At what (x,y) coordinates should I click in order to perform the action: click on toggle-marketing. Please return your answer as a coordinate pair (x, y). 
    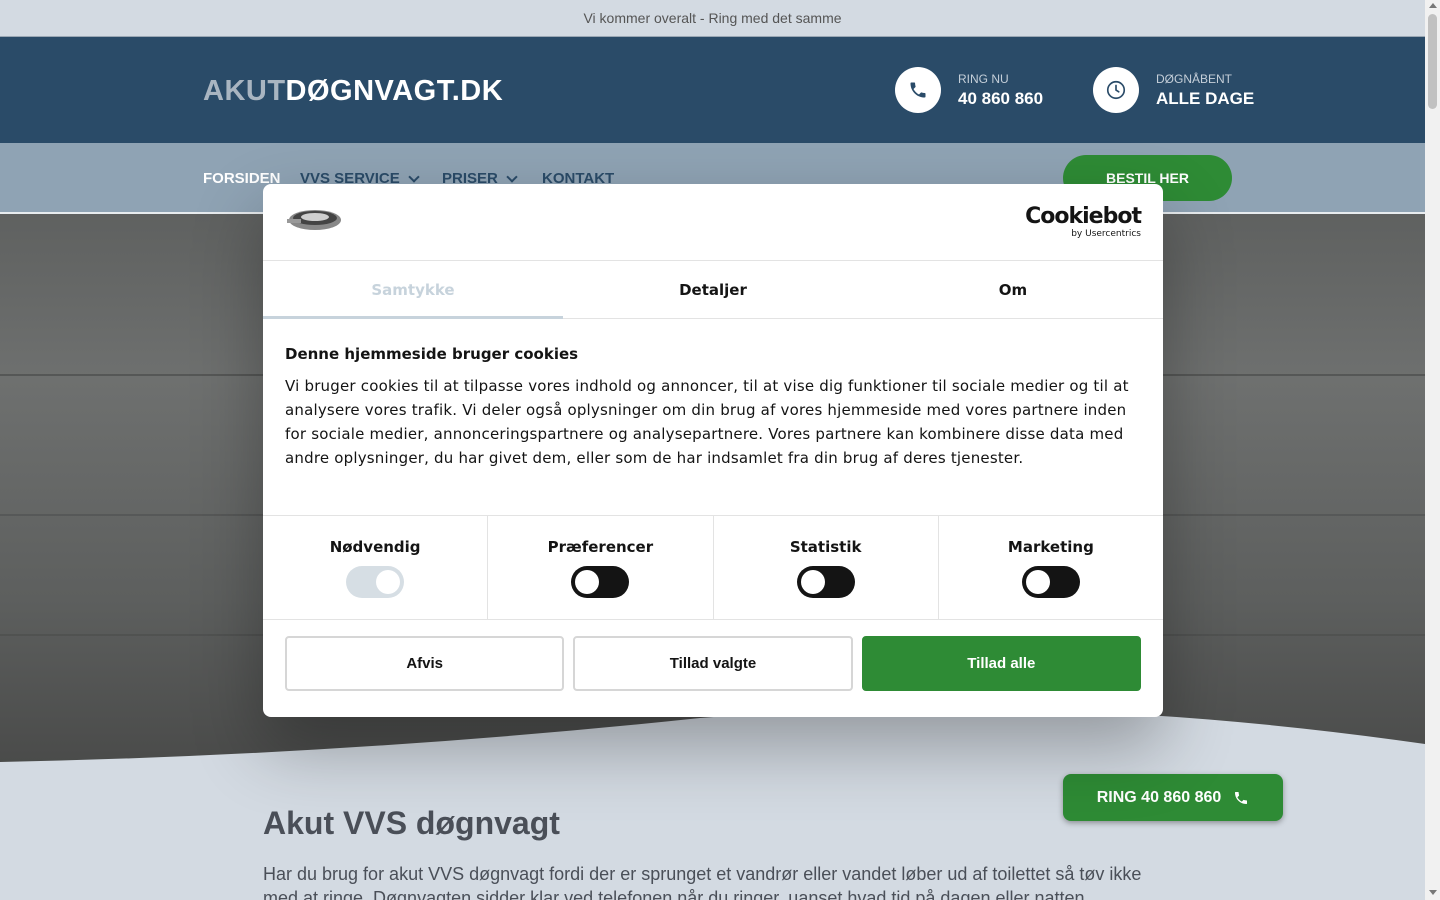
    Looking at the image, I should click on (1050, 582).